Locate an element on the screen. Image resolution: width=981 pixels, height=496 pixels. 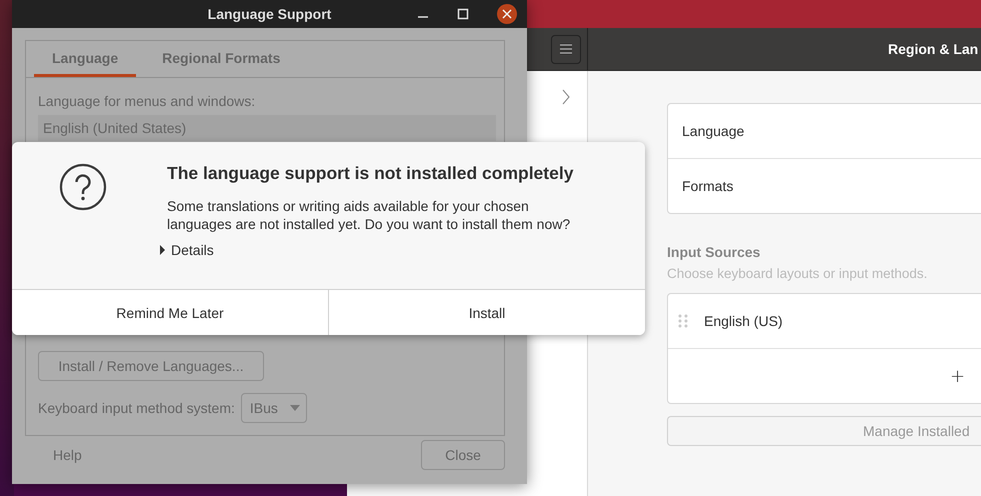
close-icon is located at coordinates (507, 14).